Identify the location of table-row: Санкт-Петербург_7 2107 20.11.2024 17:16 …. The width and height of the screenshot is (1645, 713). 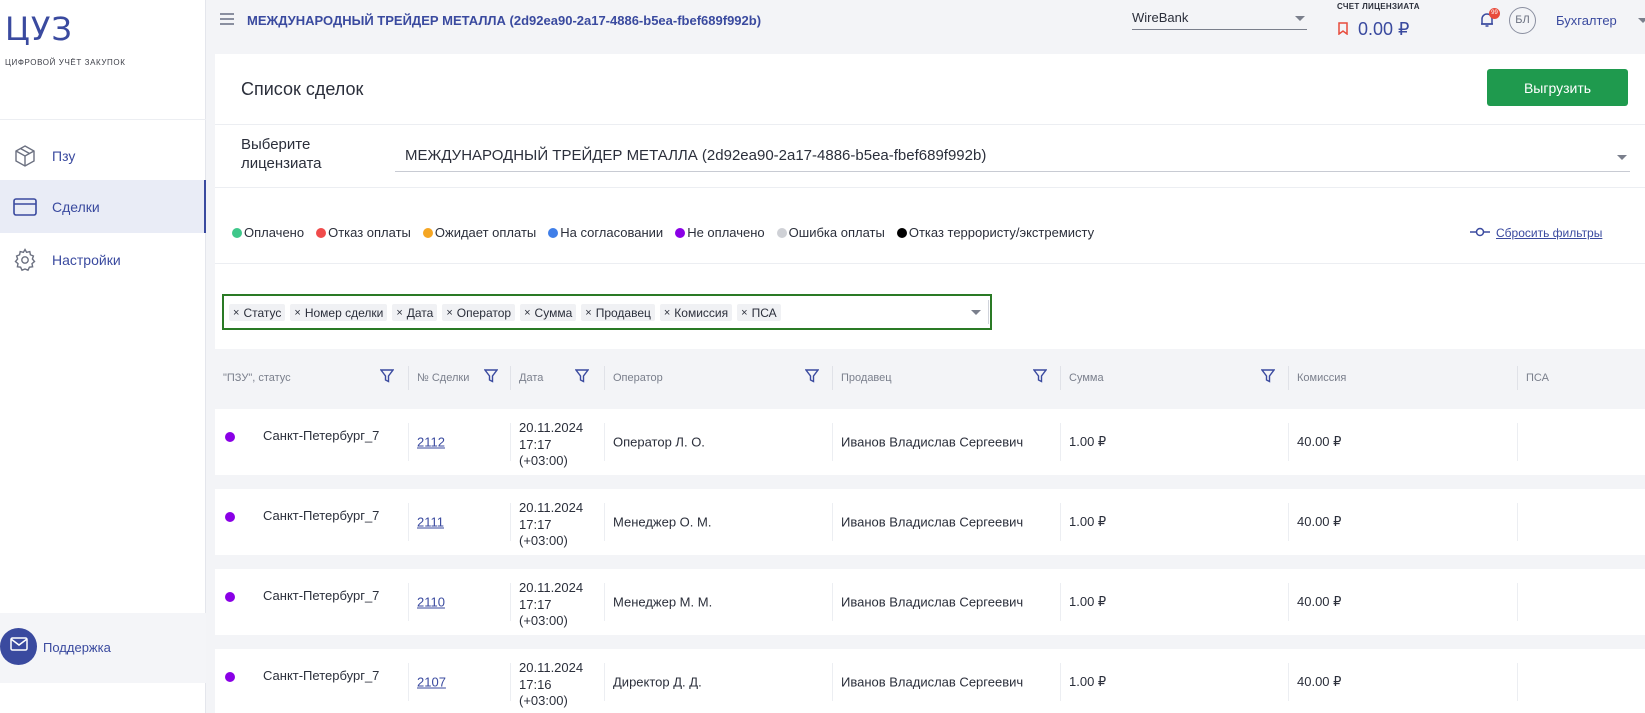
(930, 681).